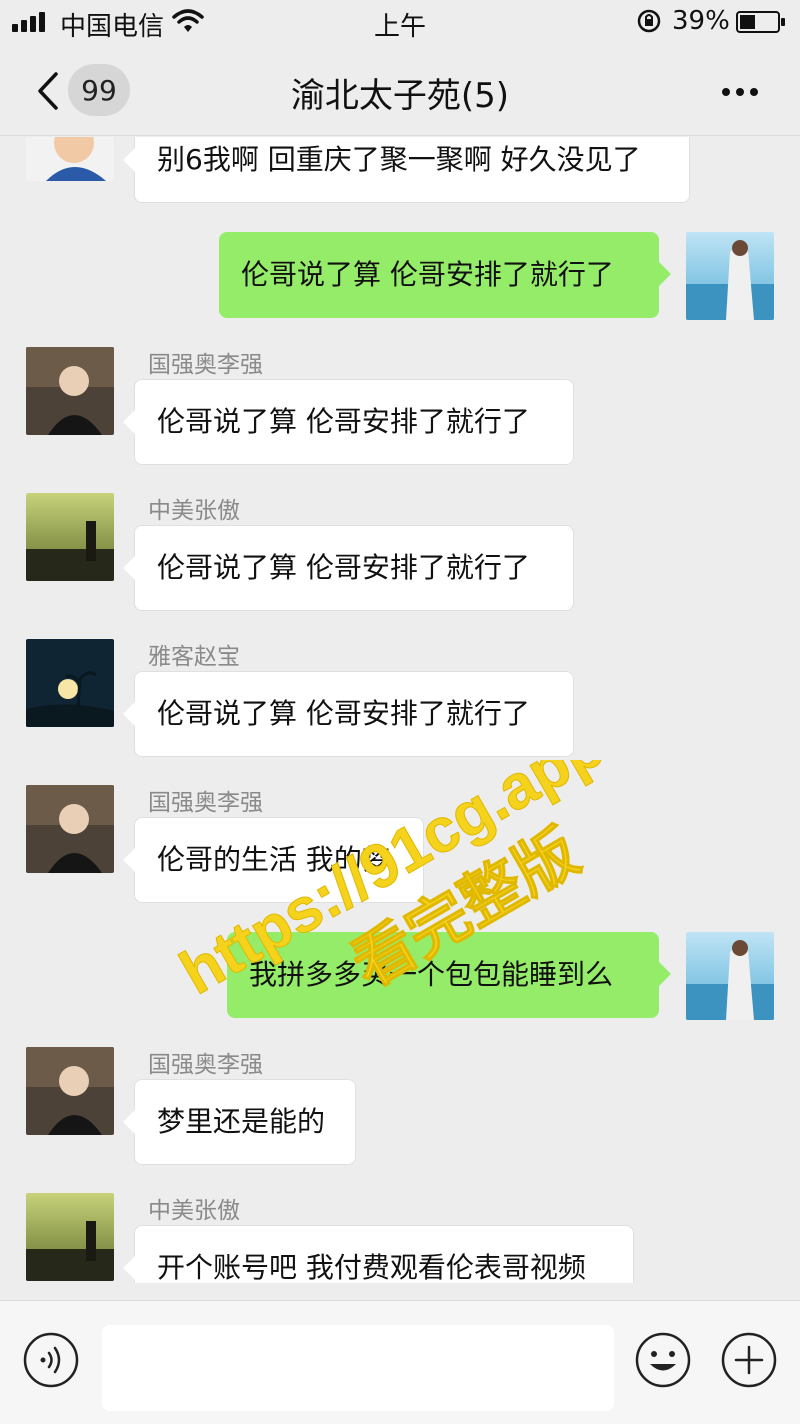 This screenshot has height=1424, width=800. Describe the element at coordinates (649, 21) in the screenshot. I see `rotation-lock-icon` at that location.